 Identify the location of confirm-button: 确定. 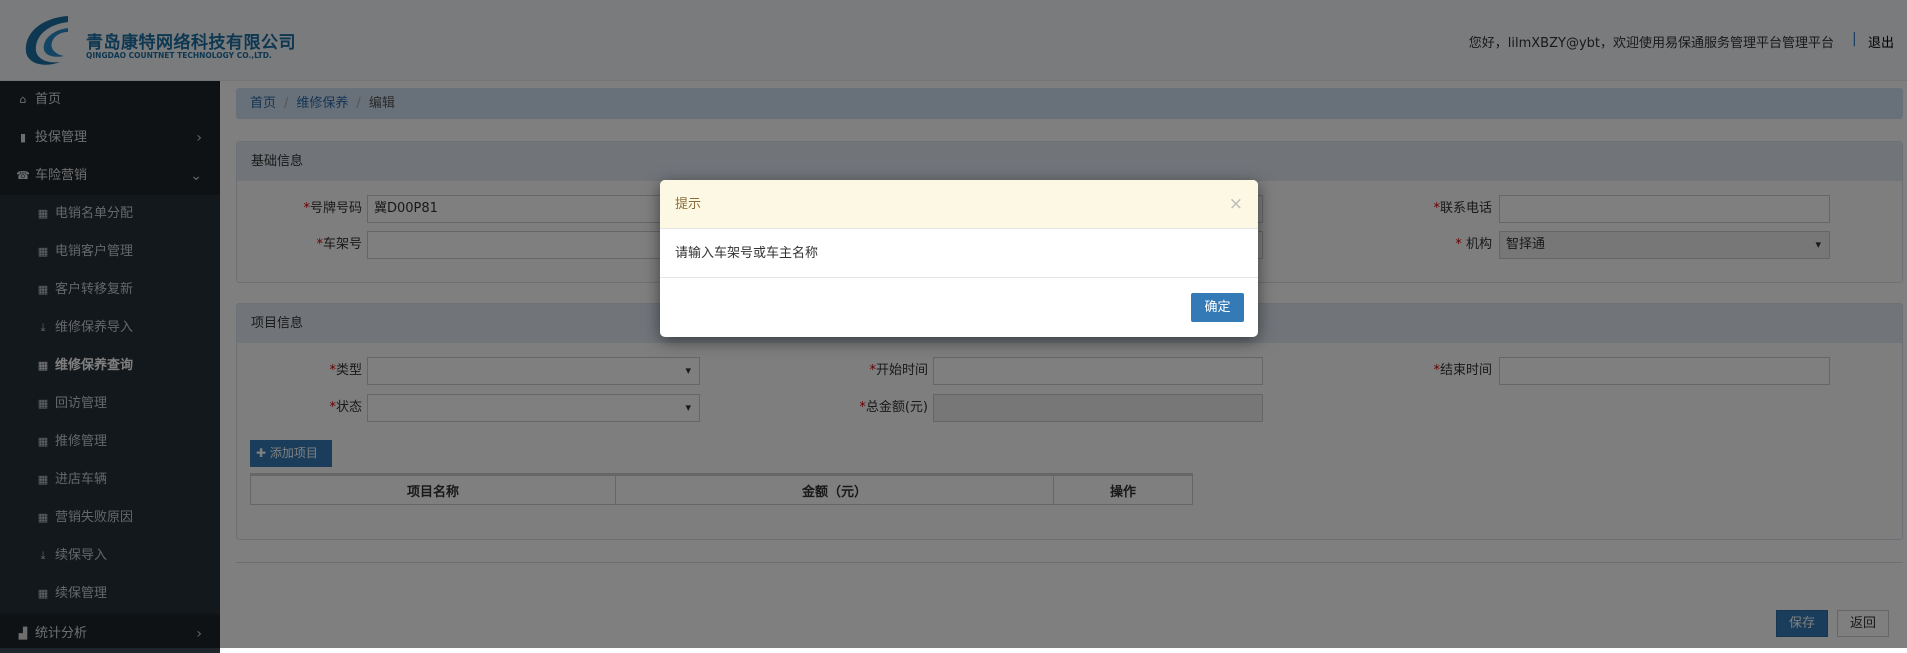
(1217, 307).